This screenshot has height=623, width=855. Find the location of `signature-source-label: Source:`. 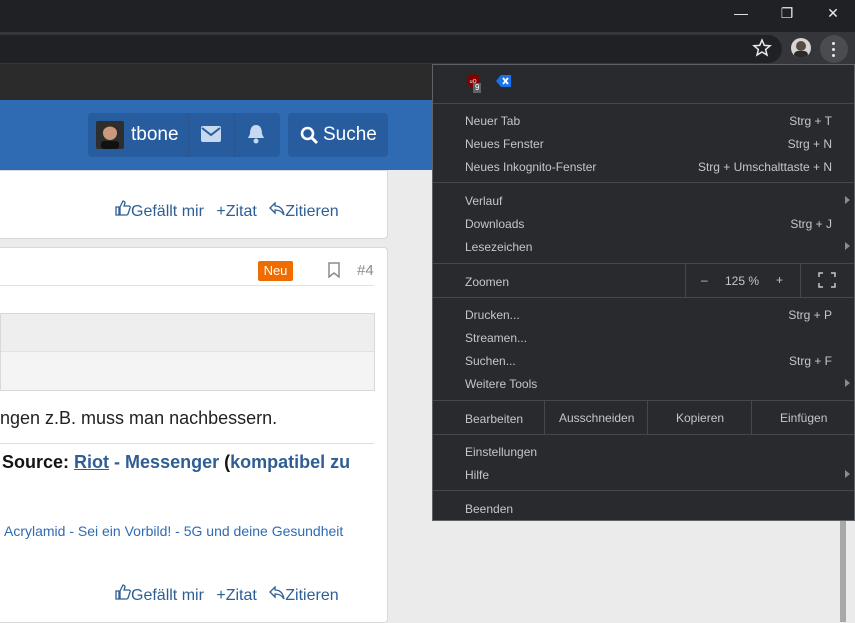

signature-source-label: Source: is located at coordinates (36, 462).